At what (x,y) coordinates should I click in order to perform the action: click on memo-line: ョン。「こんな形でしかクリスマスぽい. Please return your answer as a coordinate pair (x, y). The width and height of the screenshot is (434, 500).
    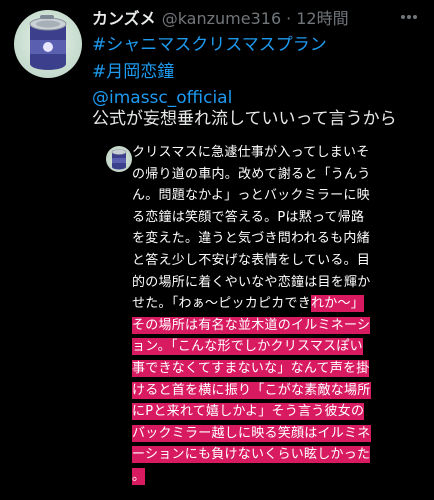
    Looking at the image, I should click on (272, 347).